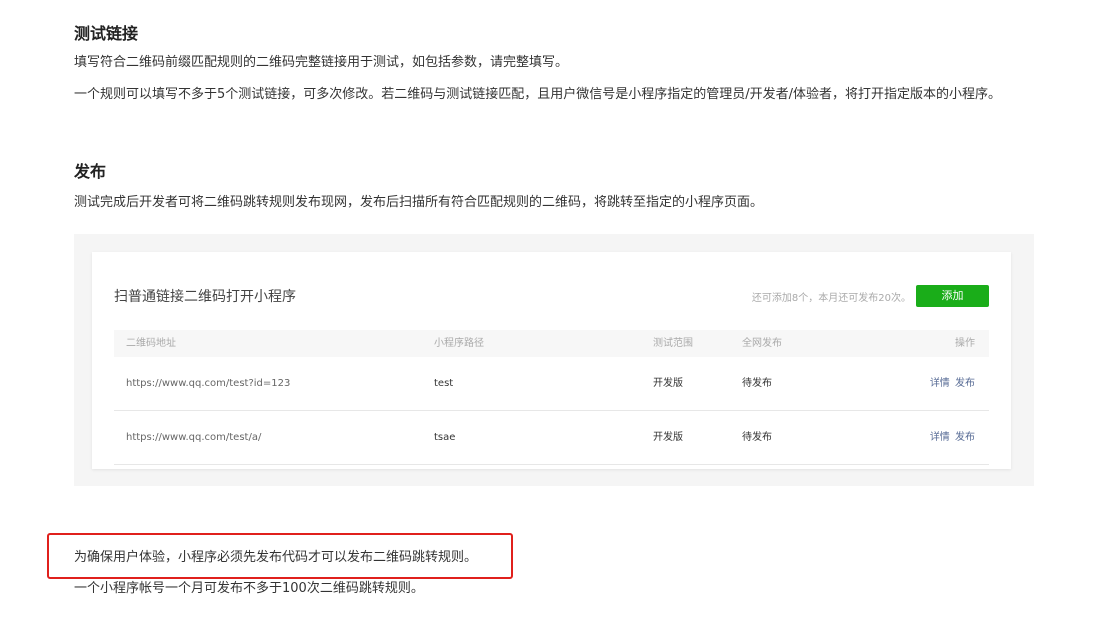 The width and height of the screenshot is (1096, 622). I want to click on column-header-qrcode-url: 二维码地址, so click(151, 343).